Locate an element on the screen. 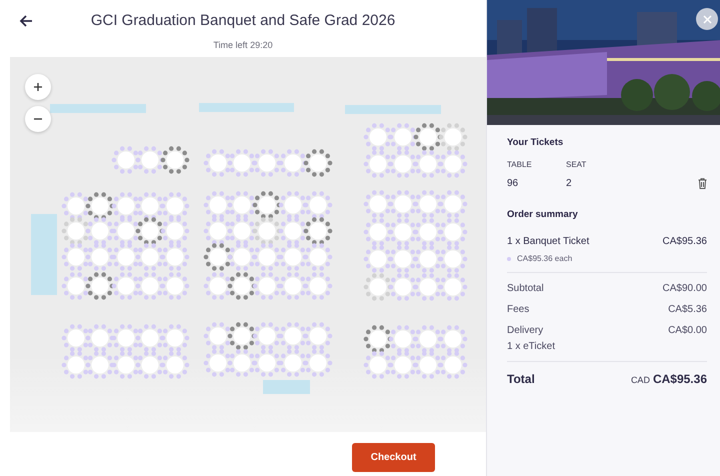 Image resolution: width=720 pixels, height=476 pixels. back-arrow-icon is located at coordinates (26, 21).